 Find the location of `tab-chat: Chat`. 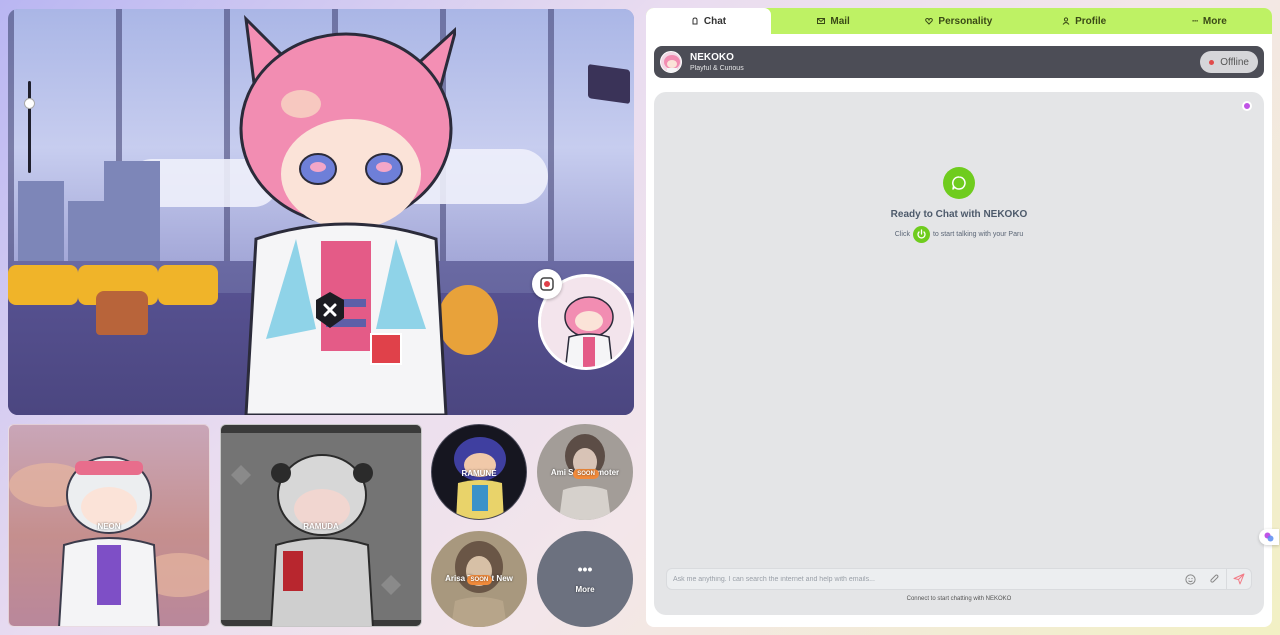

tab-chat: Chat is located at coordinates (708, 21).